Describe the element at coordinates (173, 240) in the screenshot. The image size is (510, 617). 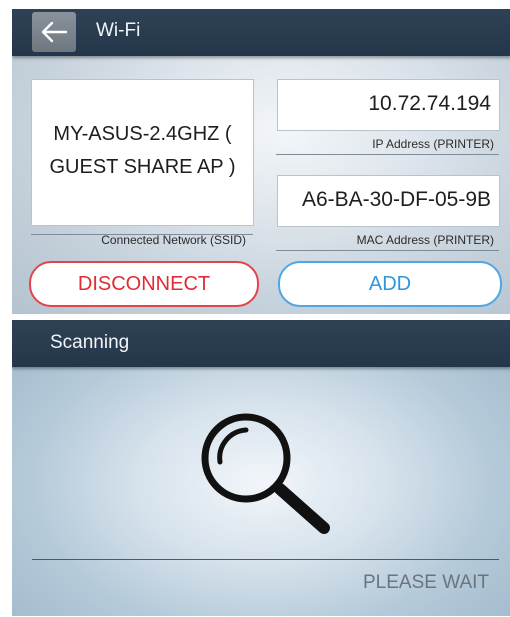
I see `ssid-caption: Connected Network (SSID)` at that location.